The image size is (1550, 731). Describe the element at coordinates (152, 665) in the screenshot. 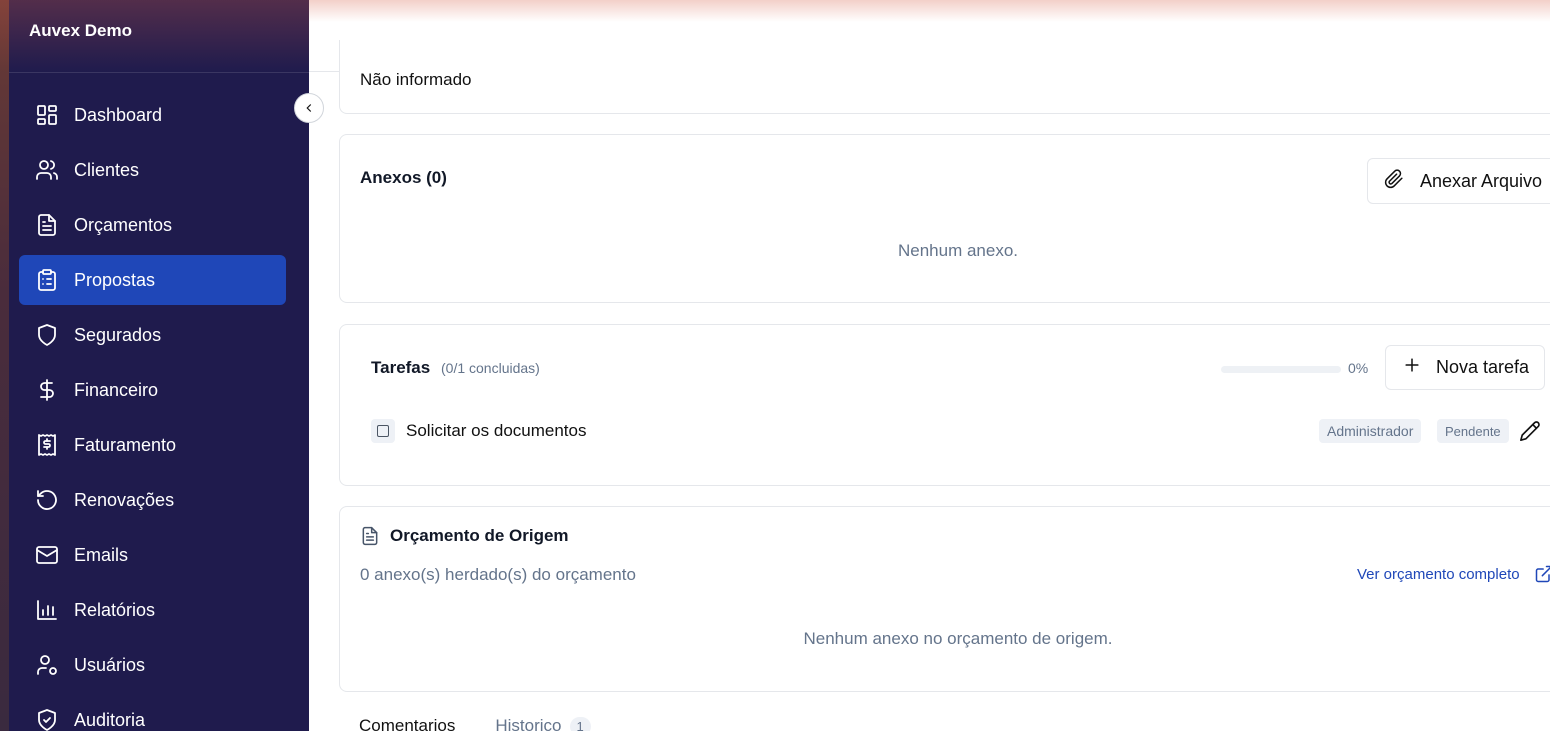

I see `sidebar-item-usuarios: Usuários` at that location.